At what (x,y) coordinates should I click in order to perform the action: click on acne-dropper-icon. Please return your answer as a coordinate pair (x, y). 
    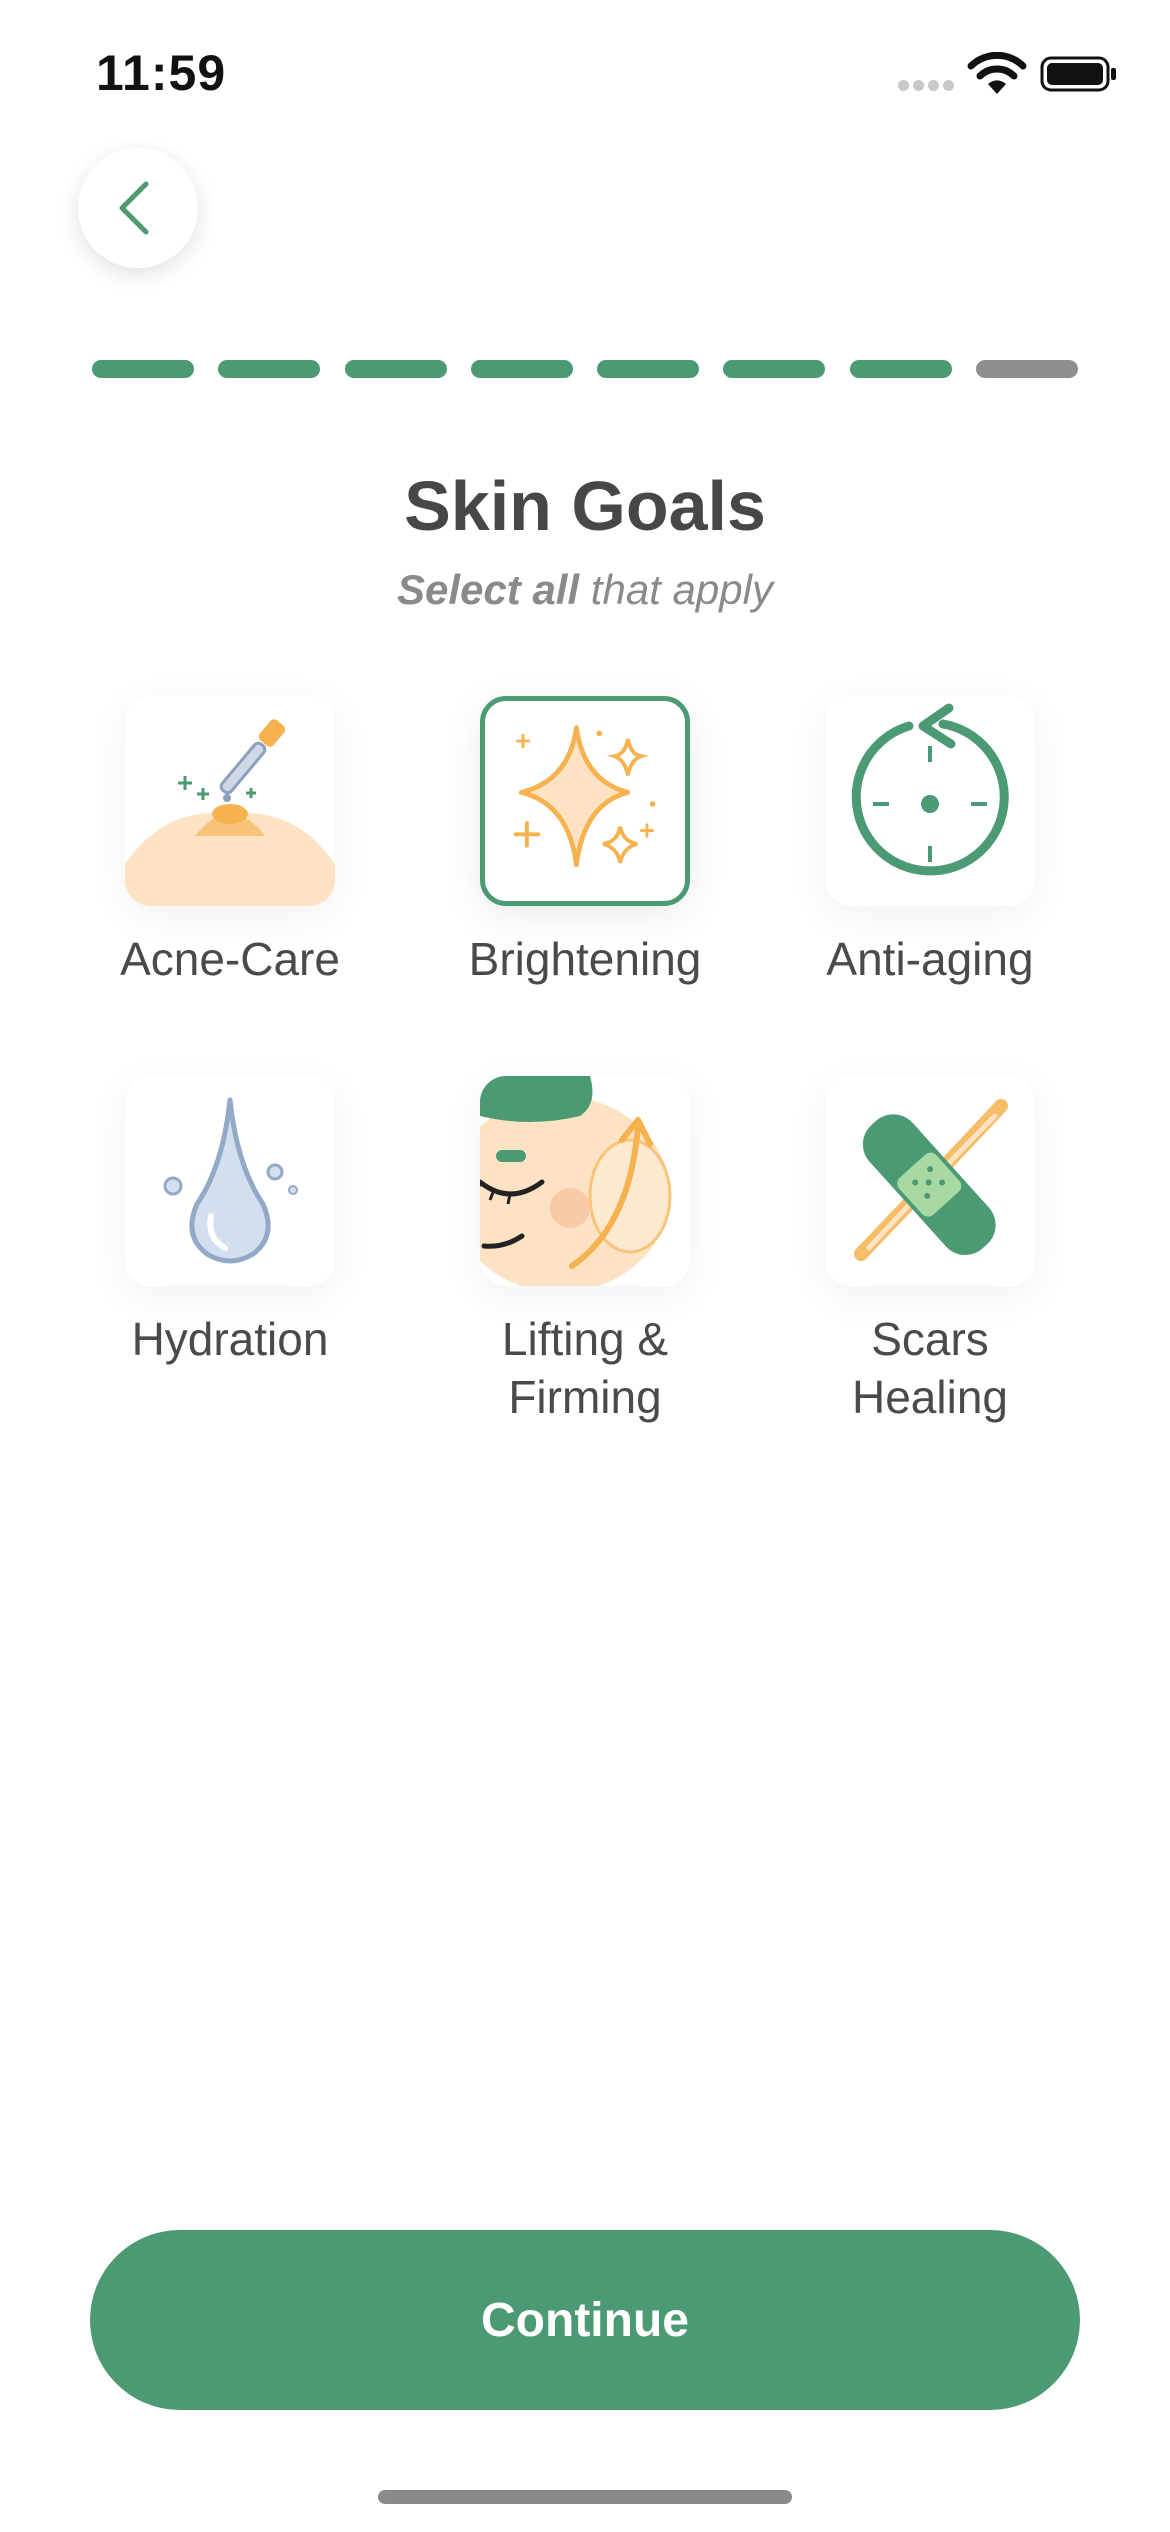
    Looking at the image, I should click on (230, 812).